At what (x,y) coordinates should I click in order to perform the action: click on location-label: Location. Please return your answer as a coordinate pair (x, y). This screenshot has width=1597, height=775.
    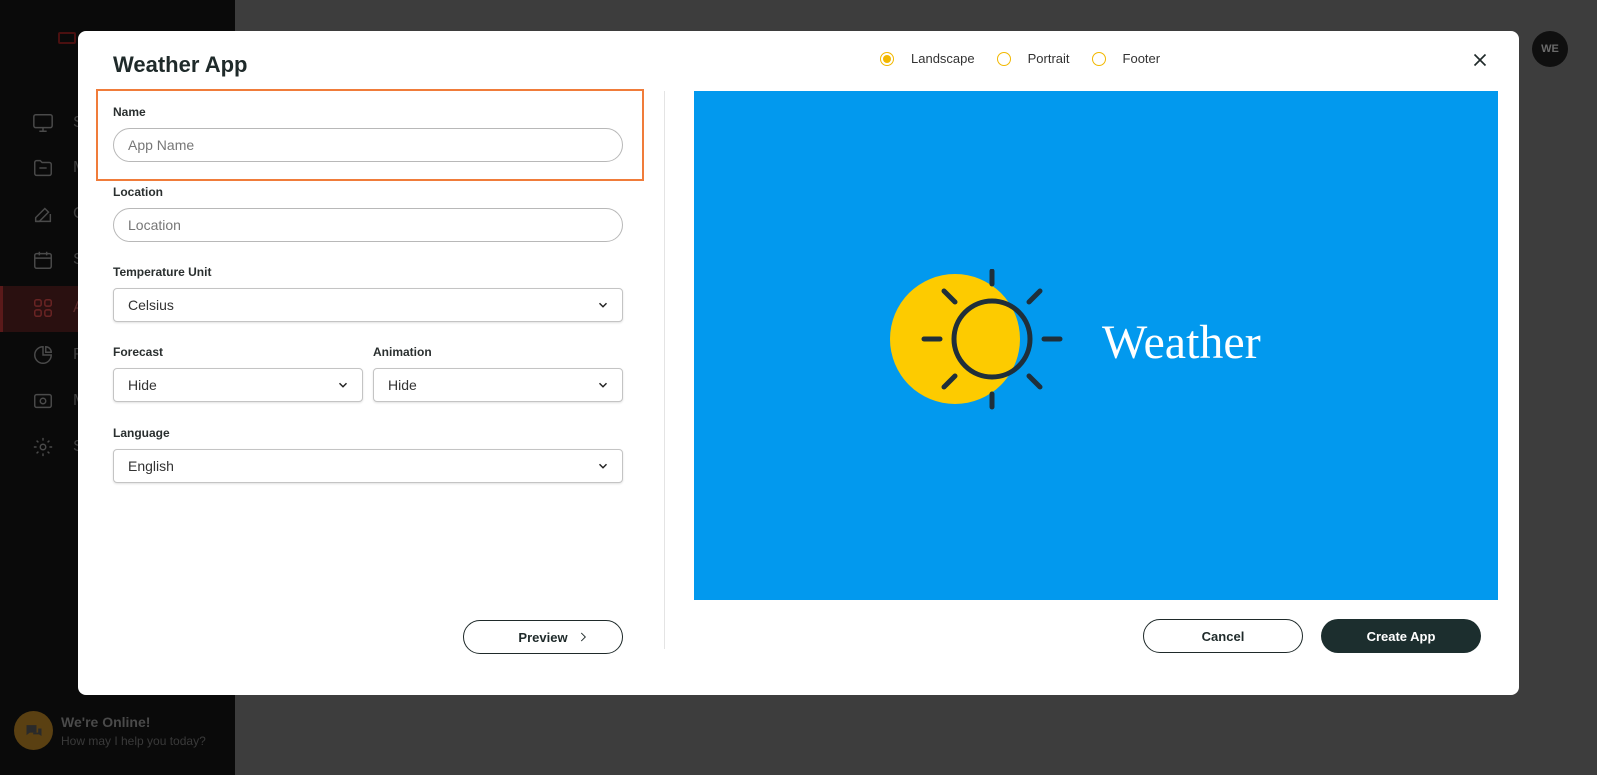
    Looking at the image, I should click on (138, 192).